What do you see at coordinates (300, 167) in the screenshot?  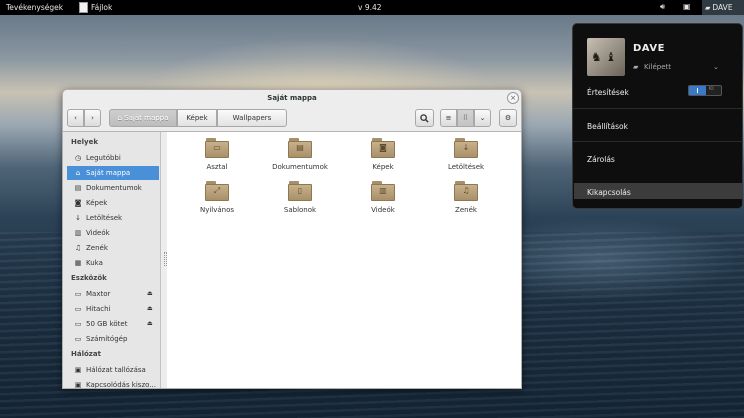 I see `file-label: Dokumentumok` at bounding box center [300, 167].